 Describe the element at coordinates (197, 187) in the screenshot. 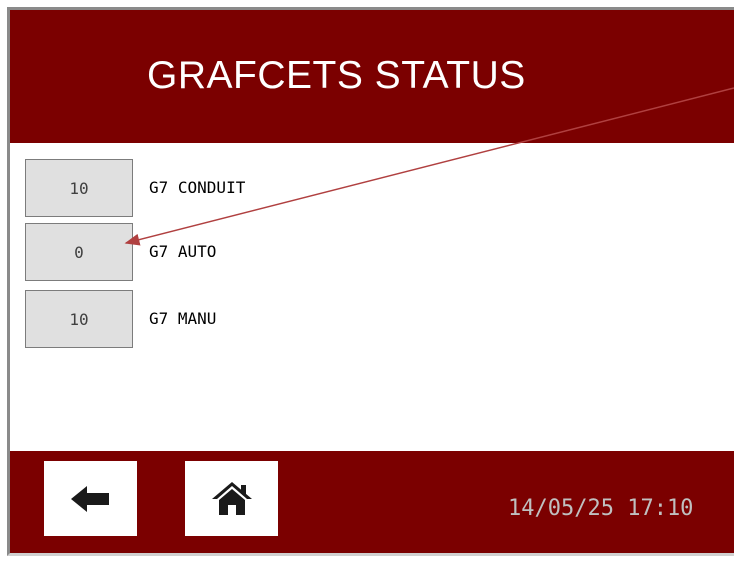

I see `grafcet-label: G7 CONDUIT` at that location.